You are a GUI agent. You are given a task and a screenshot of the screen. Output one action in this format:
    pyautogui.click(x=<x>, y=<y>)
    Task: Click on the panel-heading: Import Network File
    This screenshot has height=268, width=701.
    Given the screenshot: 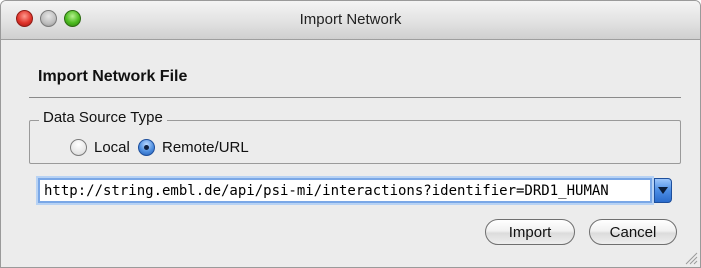 What is the action you would take?
    pyautogui.click(x=113, y=76)
    